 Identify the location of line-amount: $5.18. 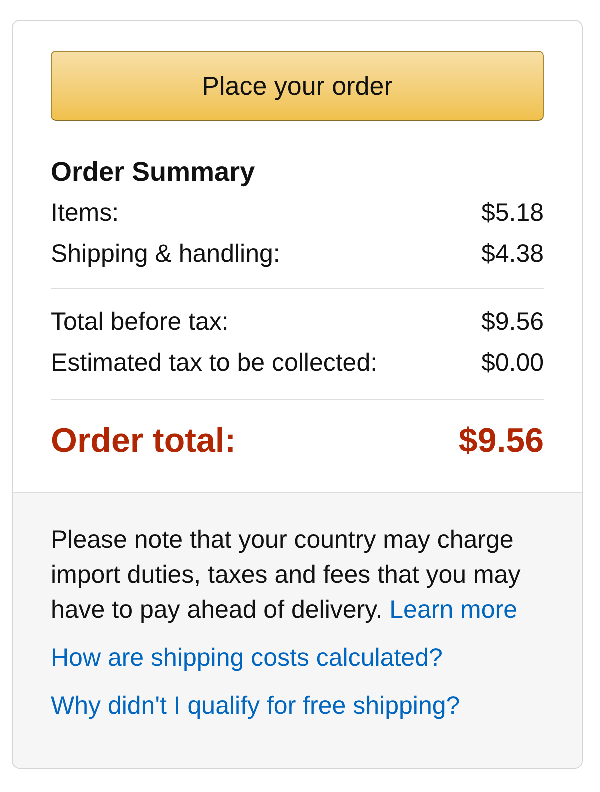
(512, 213).